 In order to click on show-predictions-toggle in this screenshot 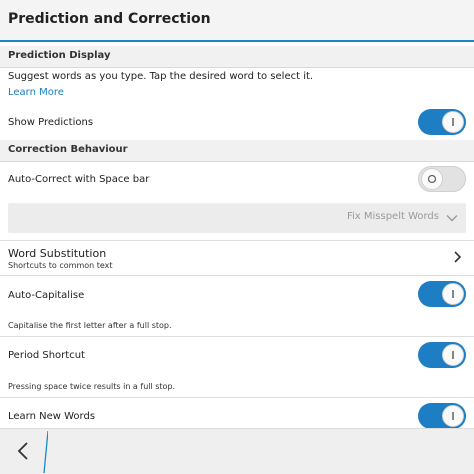, I will do `click(442, 122)`.